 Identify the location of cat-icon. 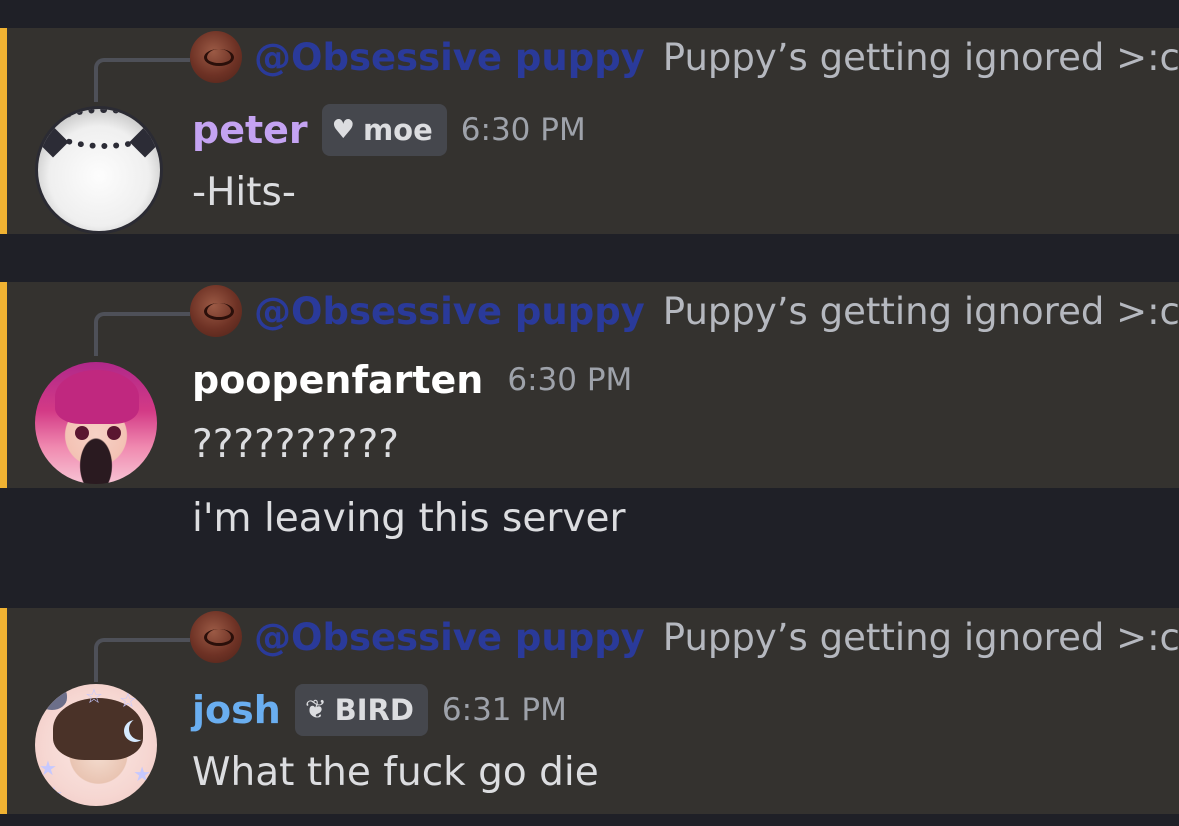
(52, 698).